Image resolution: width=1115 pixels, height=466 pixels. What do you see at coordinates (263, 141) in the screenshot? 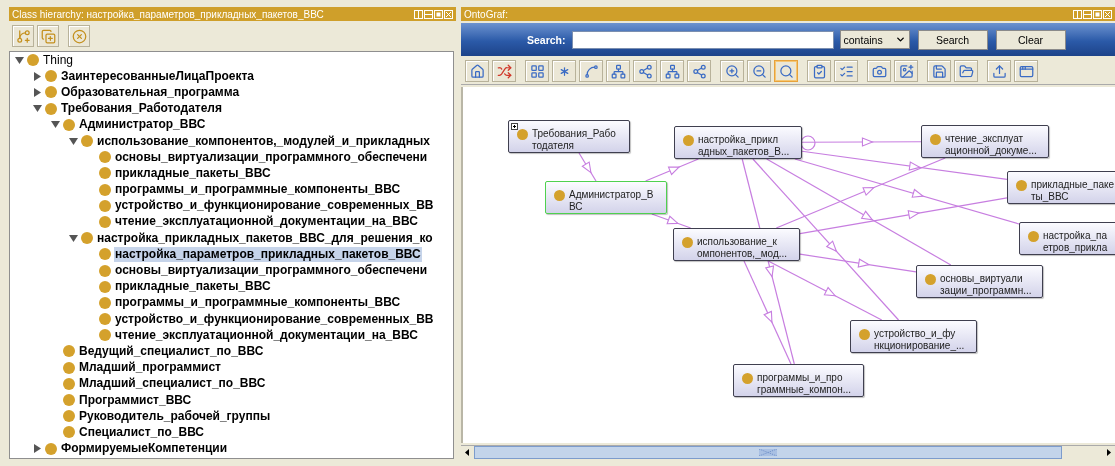
I see `tree-item: использование_компонентов,_модулей_и_прикладных` at bounding box center [263, 141].